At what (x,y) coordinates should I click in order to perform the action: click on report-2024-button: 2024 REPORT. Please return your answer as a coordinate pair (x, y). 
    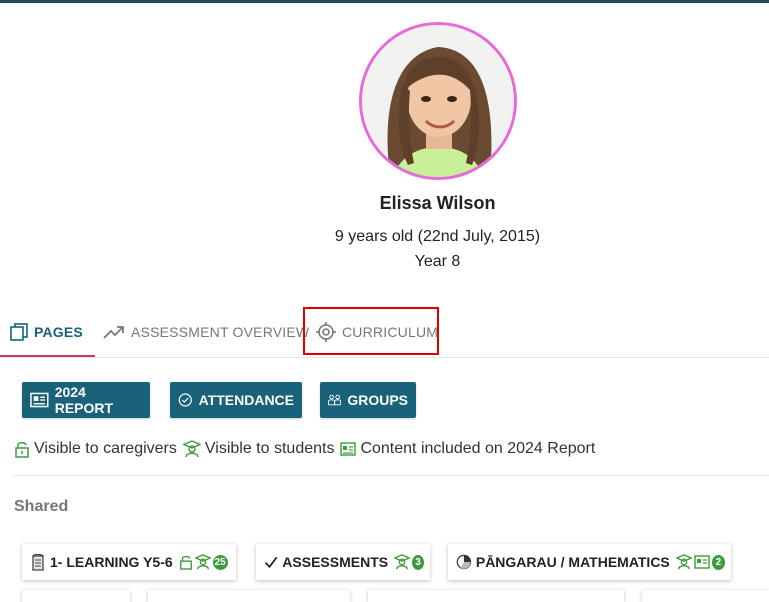
    Looking at the image, I should click on (86, 400).